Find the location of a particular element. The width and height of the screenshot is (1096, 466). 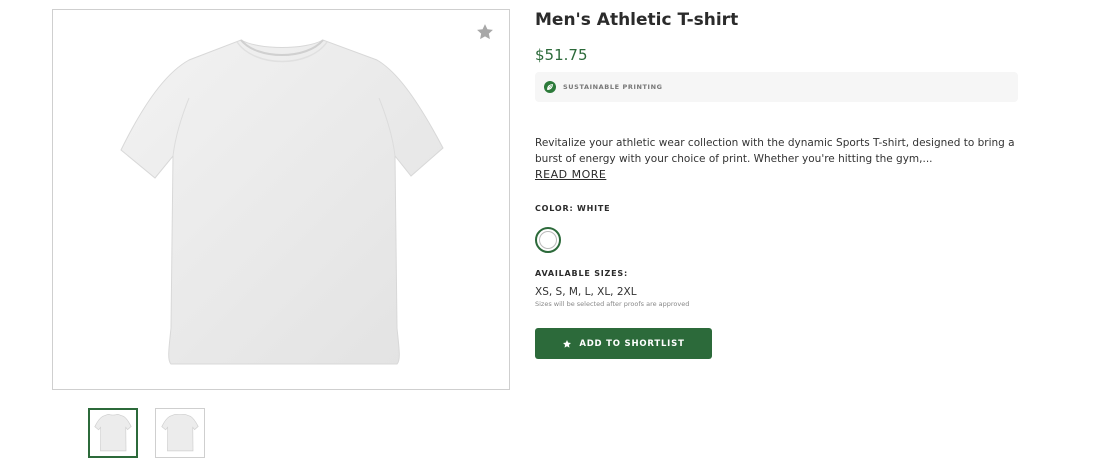

badge-label: SUSTAINABLE PRINTING is located at coordinates (613, 87).